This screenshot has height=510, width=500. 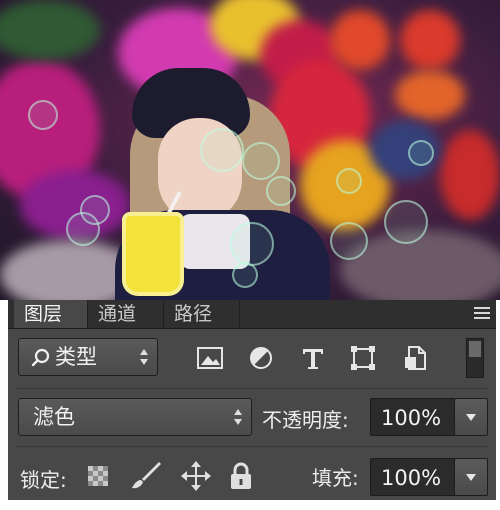 I want to click on drink-cup, so click(x=153, y=254).